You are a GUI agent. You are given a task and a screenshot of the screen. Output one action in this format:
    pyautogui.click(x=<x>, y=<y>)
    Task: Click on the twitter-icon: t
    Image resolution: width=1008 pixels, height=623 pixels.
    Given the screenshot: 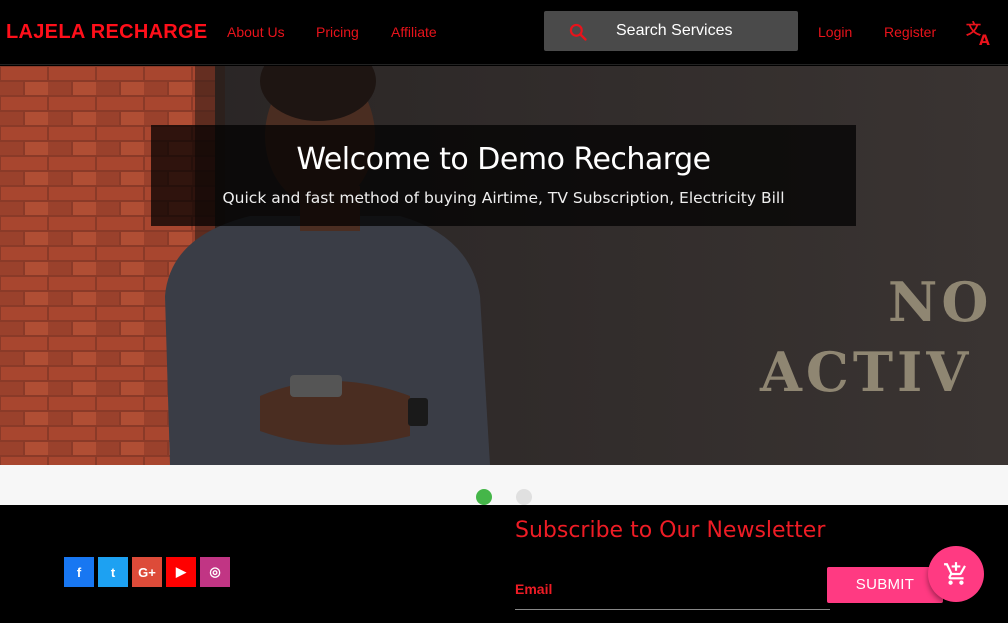 What is the action you would take?
    pyautogui.click(x=113, y=572)
    